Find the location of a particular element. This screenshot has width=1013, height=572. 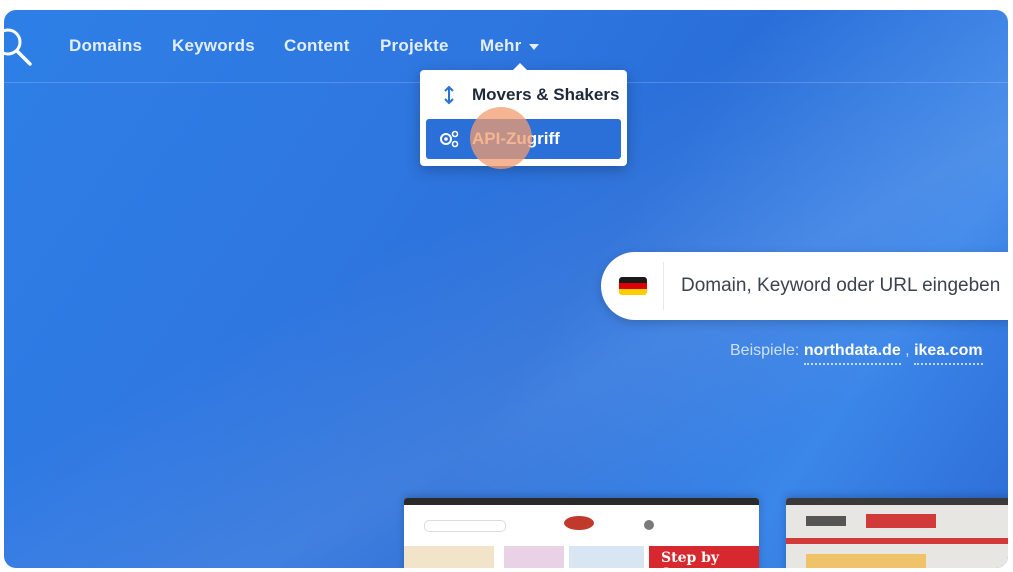

menu-item-label: Movers & Shakers is located at coordinates (546, 94).